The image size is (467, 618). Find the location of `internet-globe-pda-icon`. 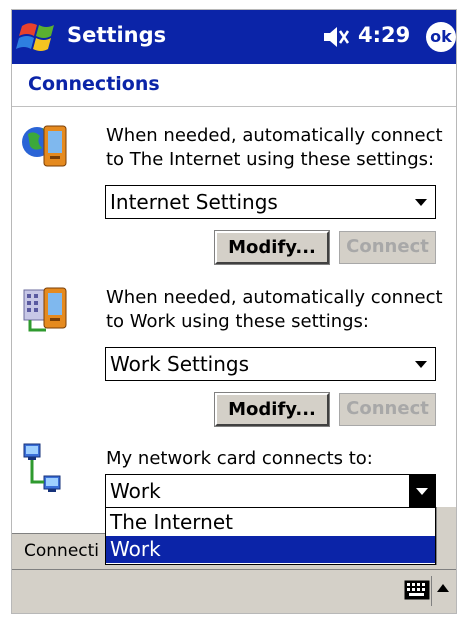

internet-globe-pda-icon is located at coordinates (45, 150).